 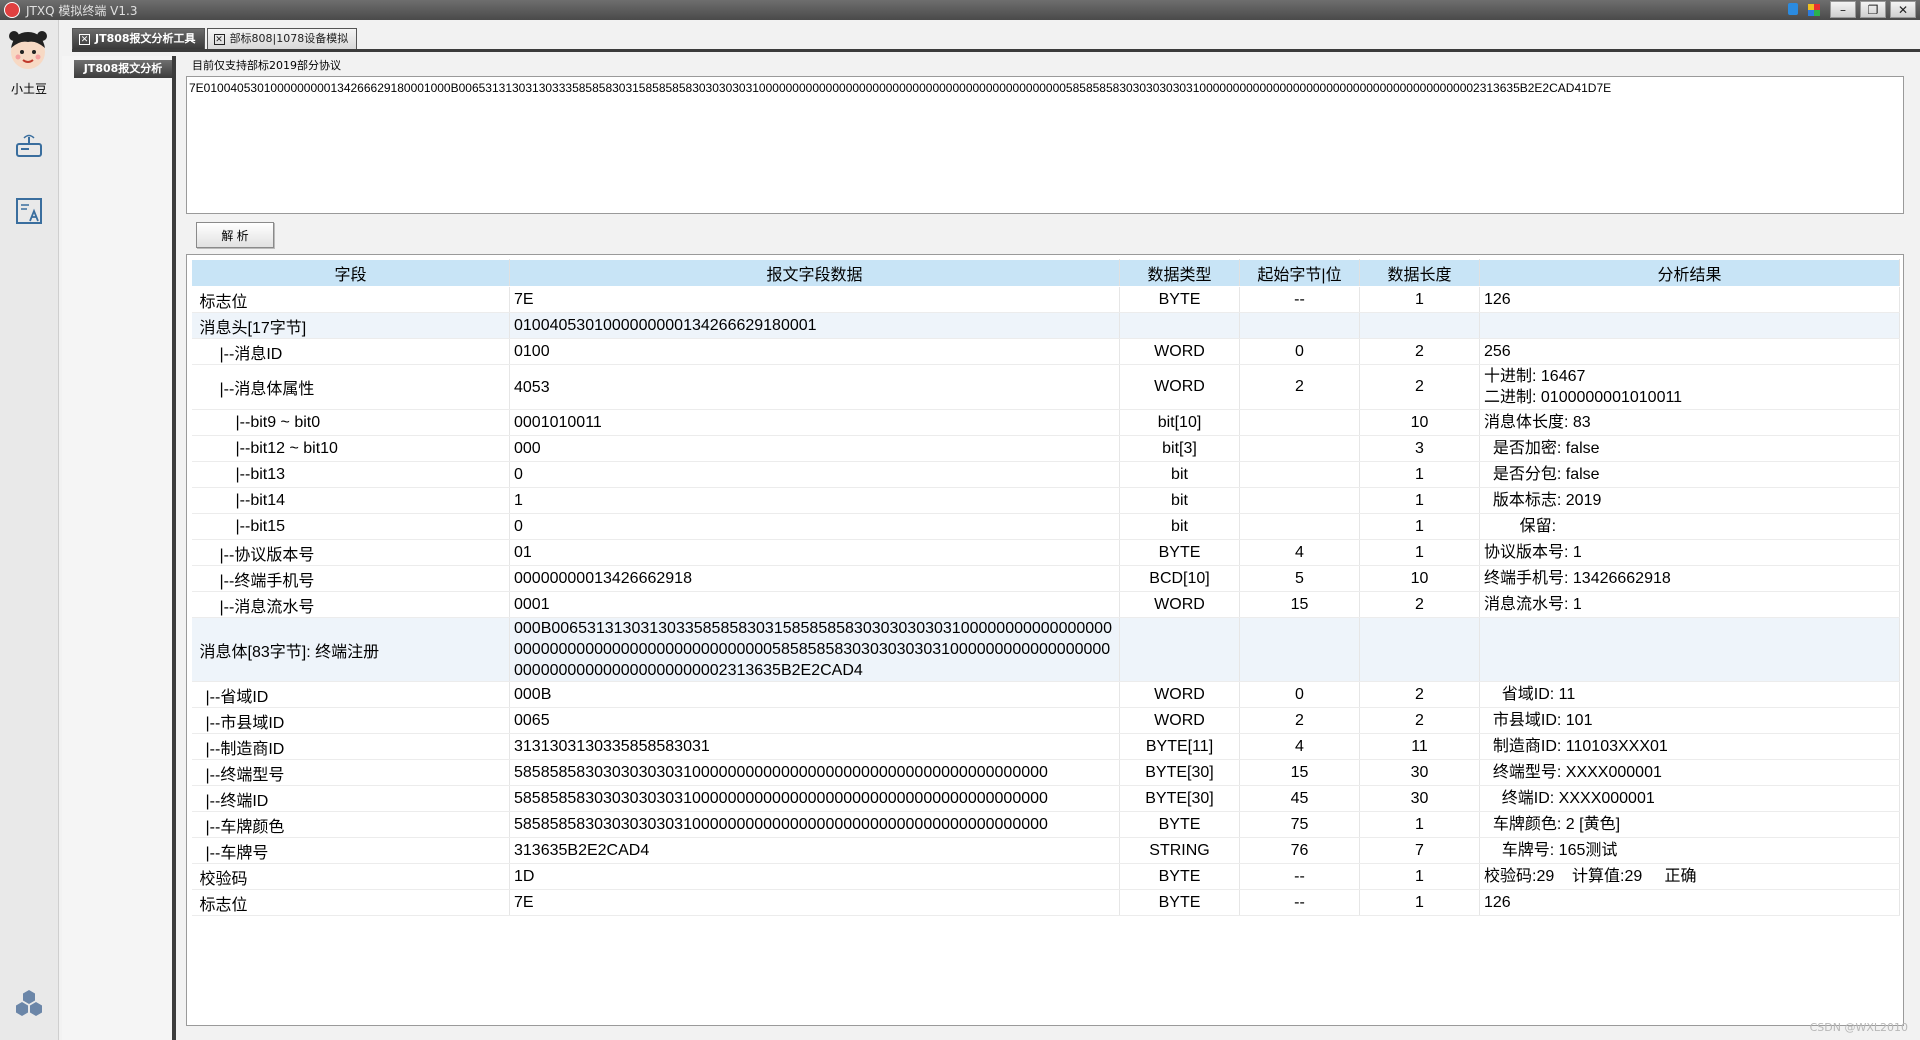 What do you see at coordinates (350, 273) in the screenshot?
I see `col-header-field: 字段` at bounding box center [350, 273].